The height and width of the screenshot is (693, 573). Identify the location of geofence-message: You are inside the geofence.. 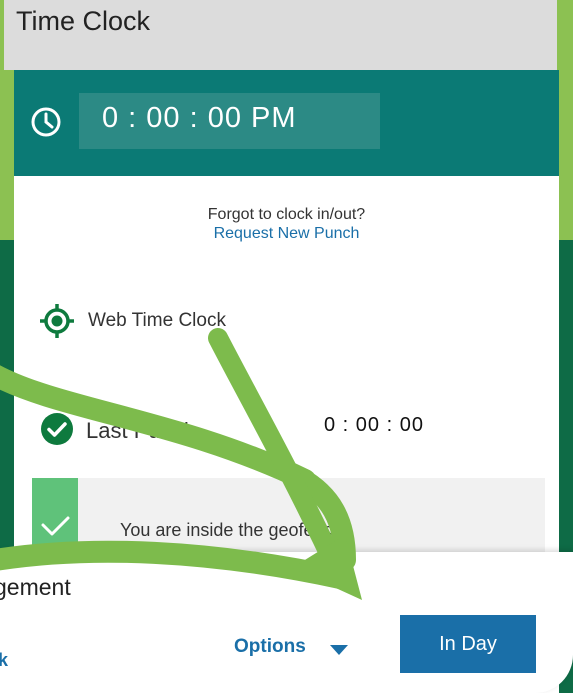
(234, 530).